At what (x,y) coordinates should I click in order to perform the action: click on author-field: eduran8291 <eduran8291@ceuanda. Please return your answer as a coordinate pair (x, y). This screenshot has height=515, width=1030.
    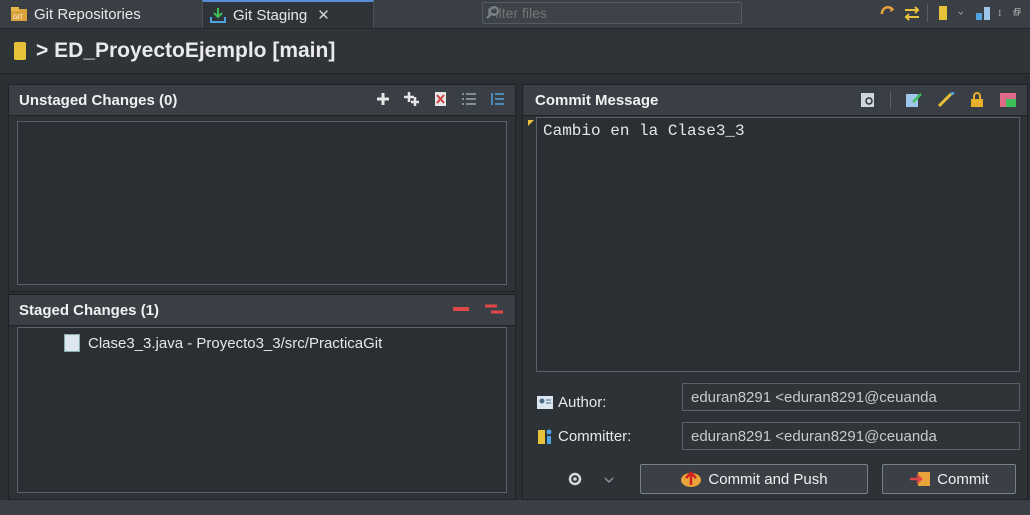
    Looking at the image, I should click on (851, 397).